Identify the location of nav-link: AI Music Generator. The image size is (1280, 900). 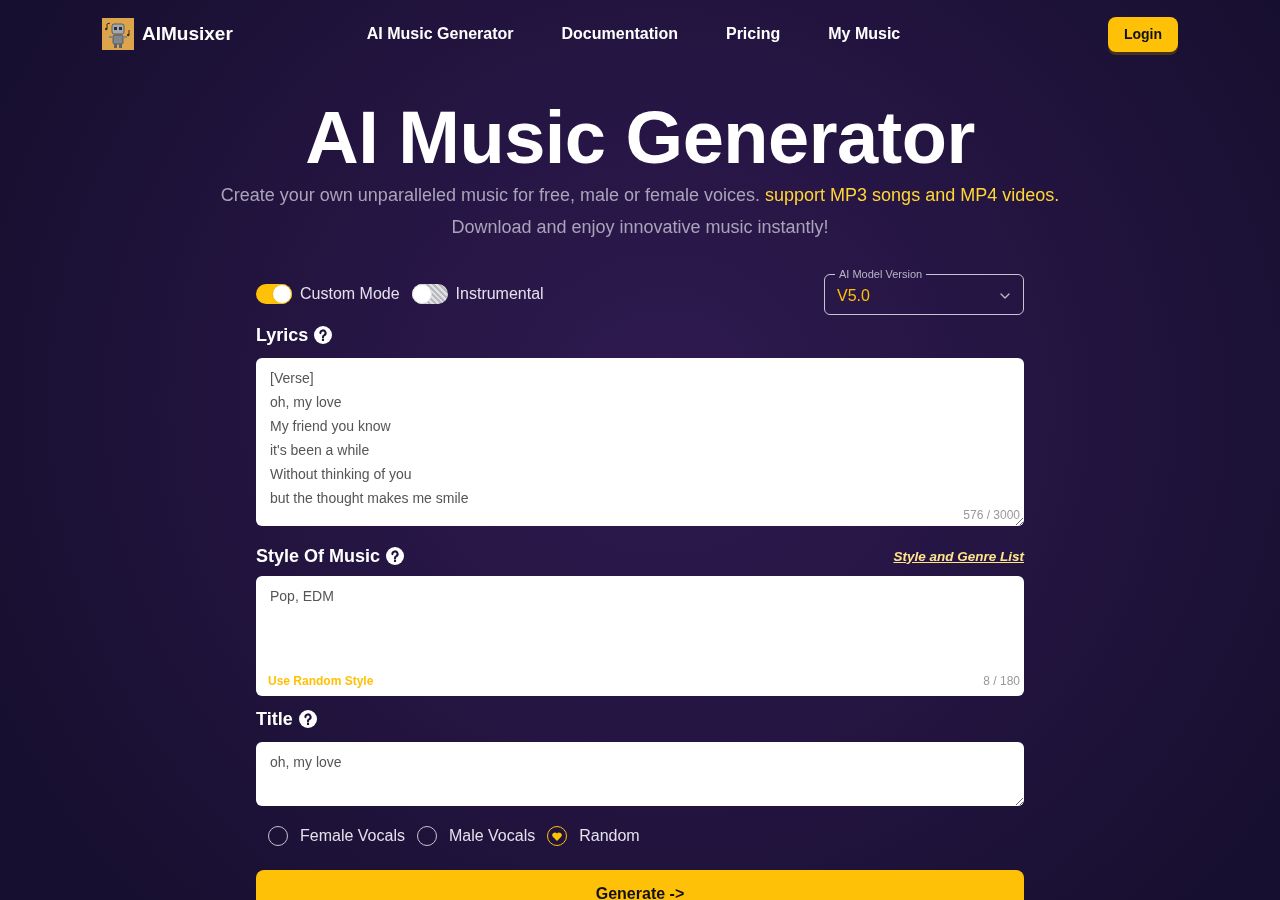
(440, 34).